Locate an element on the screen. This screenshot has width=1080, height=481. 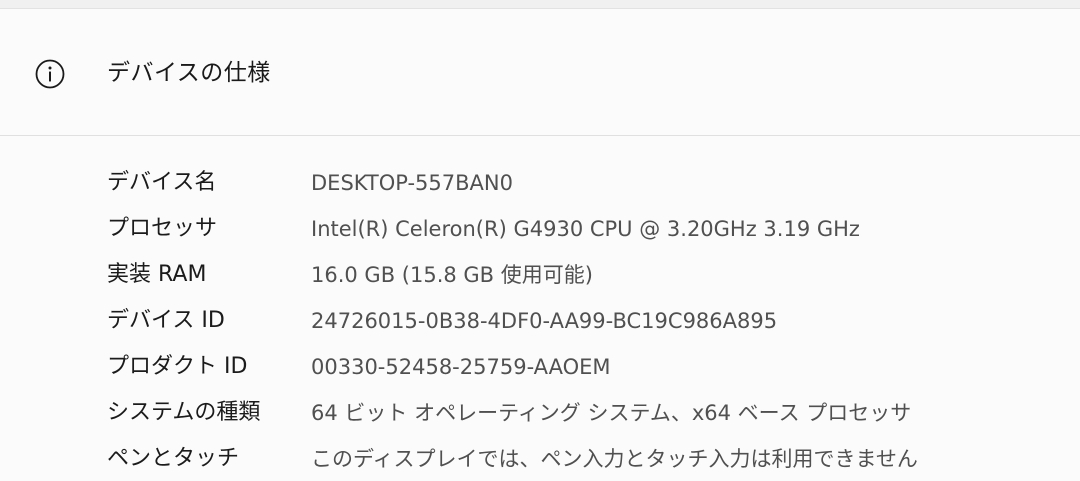
spec-label: システムの種類 is located at coordinates (184, 412).